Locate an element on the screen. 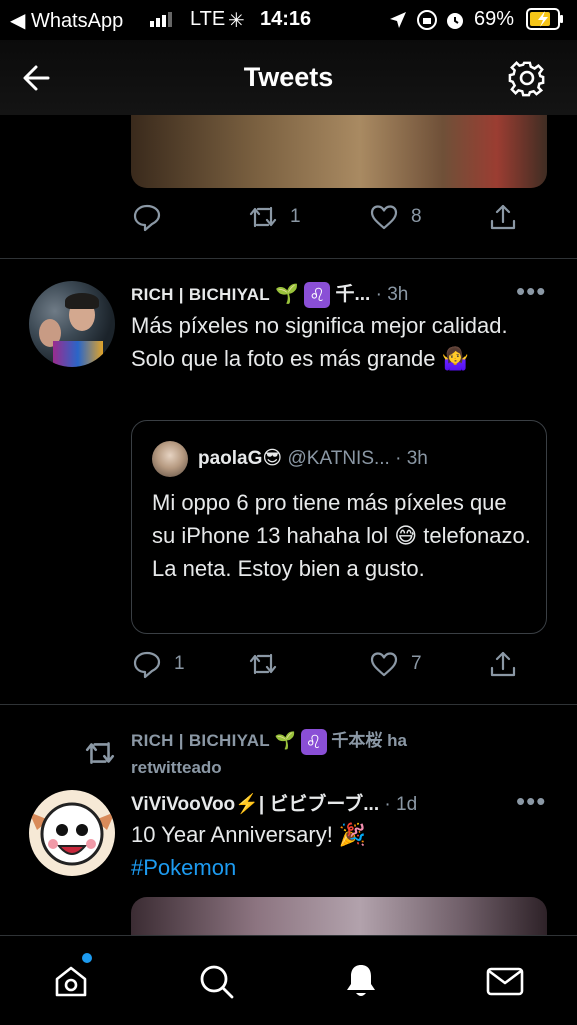  retweet-button: 1 is located at coordinates (274, 217).